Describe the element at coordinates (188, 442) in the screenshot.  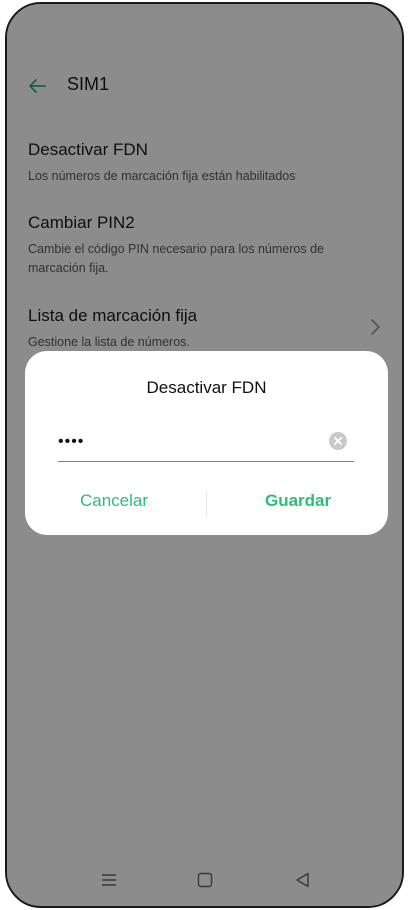
I see `pin2-input` at that location.